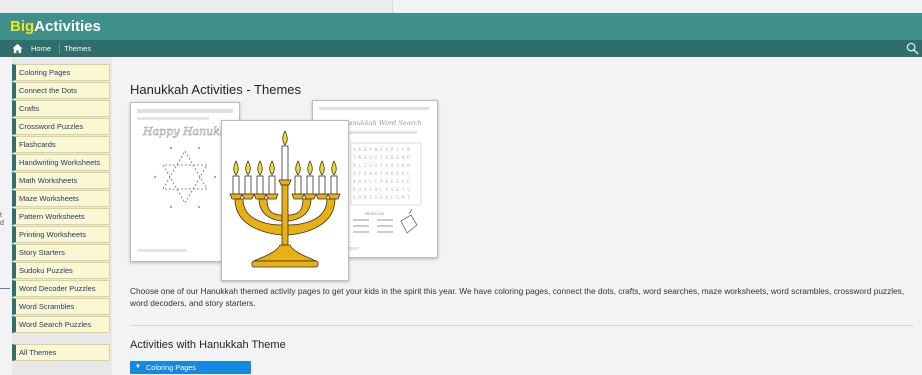  What do you see at coordinates (196, 6) in the screenshot?
I see `overlay-pane` at bounding box center [196, 6].